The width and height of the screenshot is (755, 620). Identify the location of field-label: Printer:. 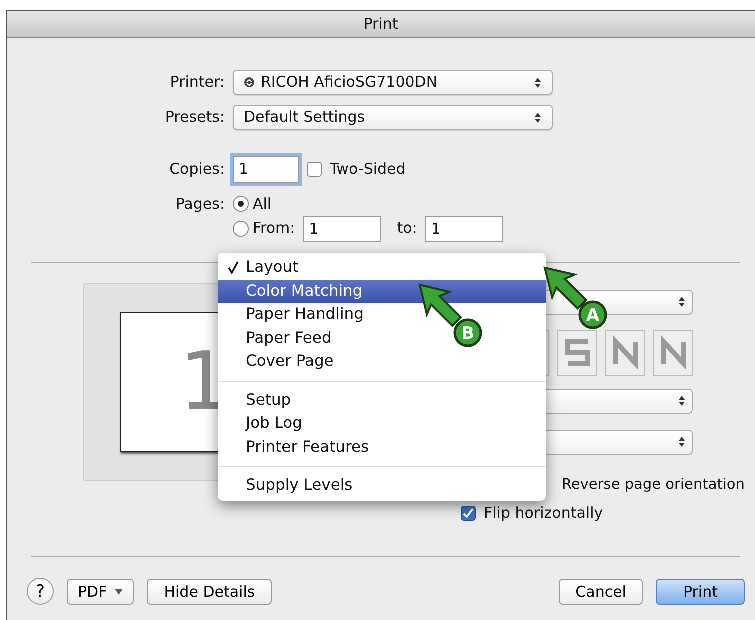
(197, 83).